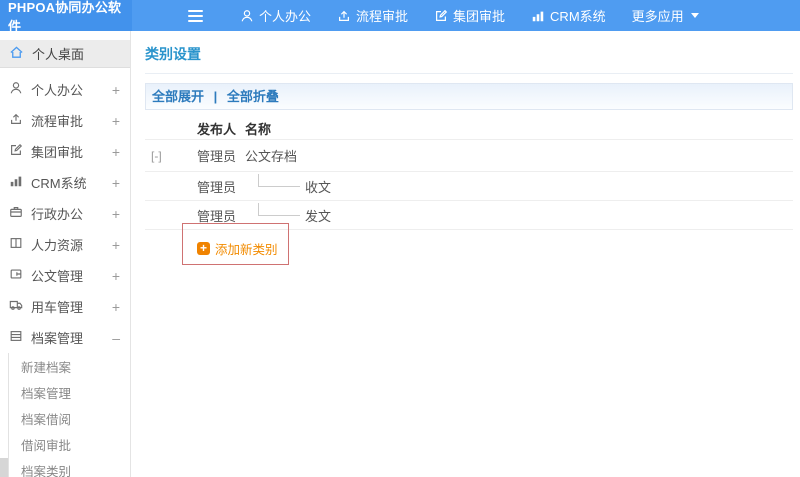  I want to click on submenu-item-archive-management: 档案管理, so click(69, 392).